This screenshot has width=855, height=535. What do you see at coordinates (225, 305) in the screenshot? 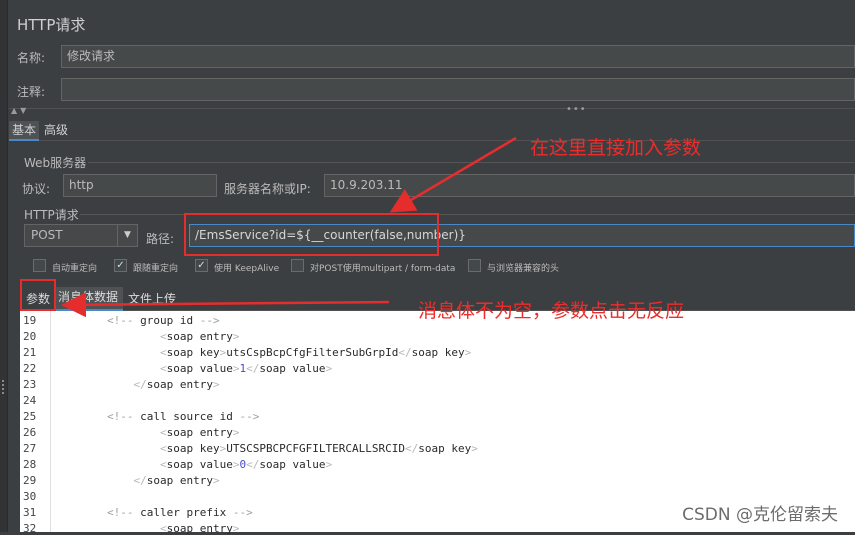
I see `annotation-arrow-bottom` at bounding box center [225, 305].